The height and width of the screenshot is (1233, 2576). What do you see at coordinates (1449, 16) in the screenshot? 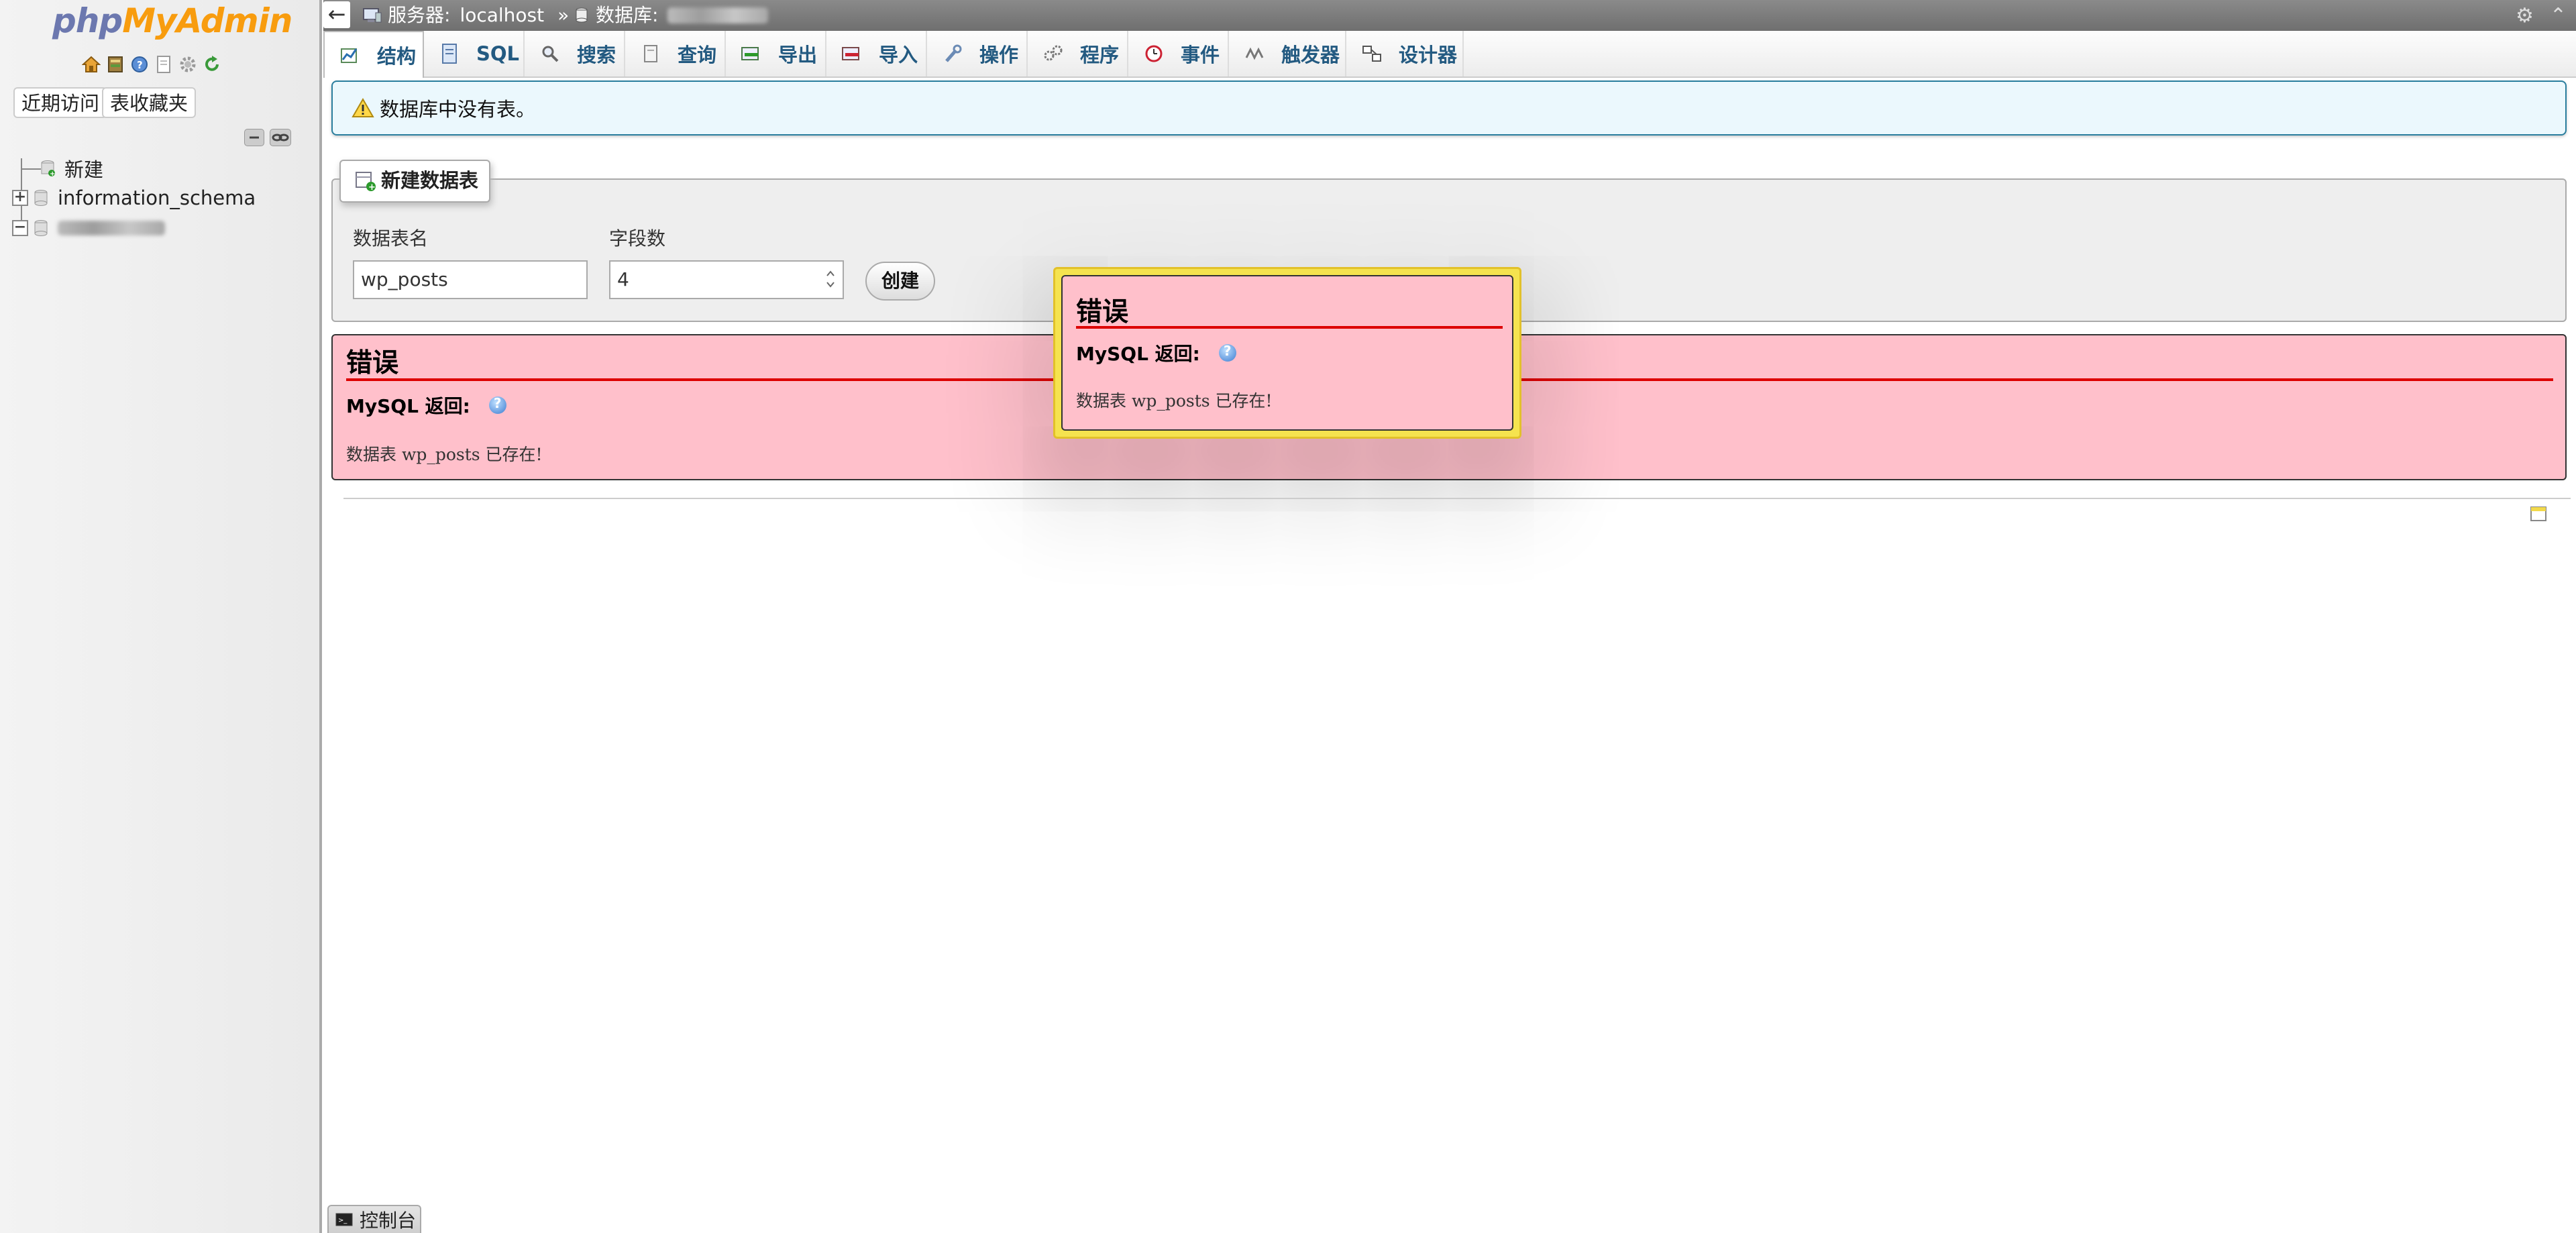
I see `breadcrumb-bar: ← 服务器: localhost » 数据库: ⚙ ⌃` at bounding box center [1449, 16].